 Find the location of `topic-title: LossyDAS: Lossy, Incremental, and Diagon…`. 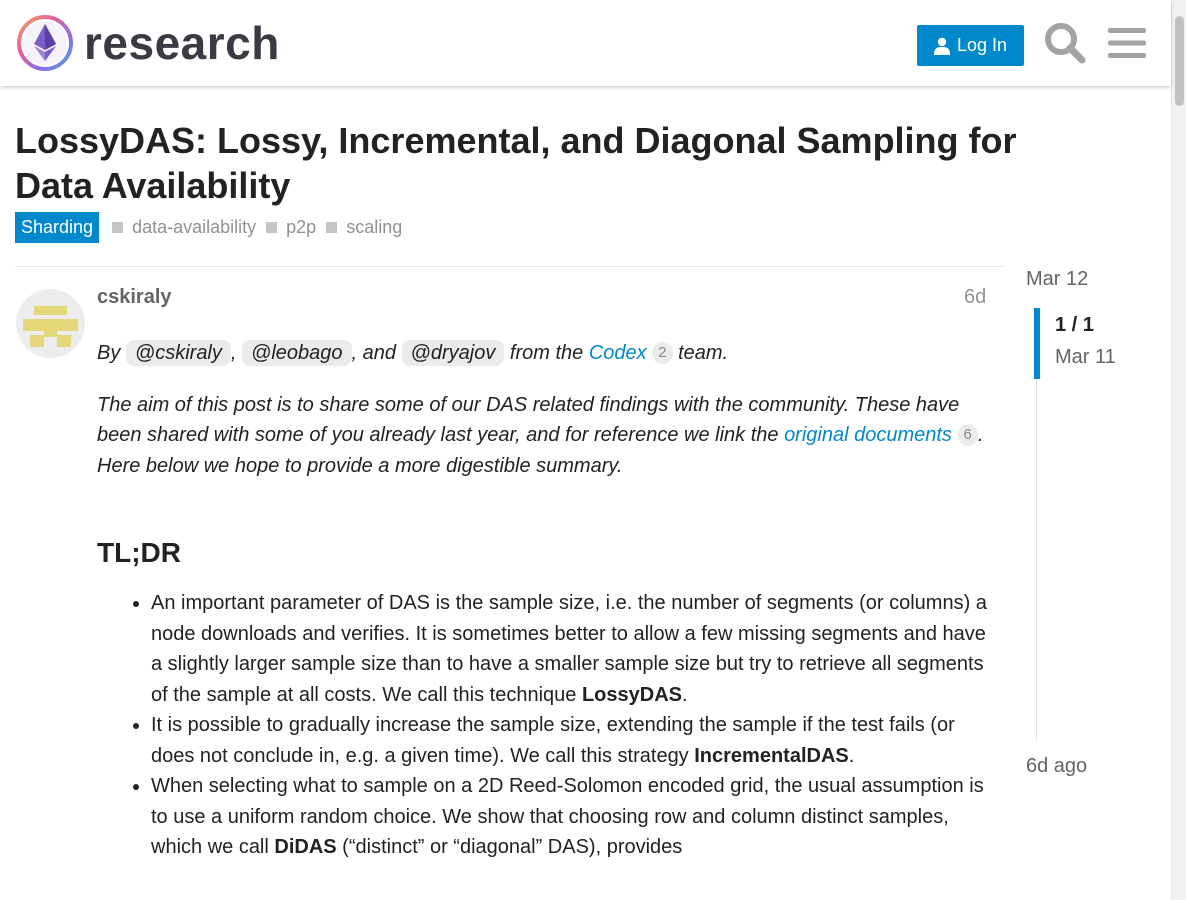

topic-title: LossyDAS: Lossy, Incremental, and Diagon… is located at coordinates (530, 163).